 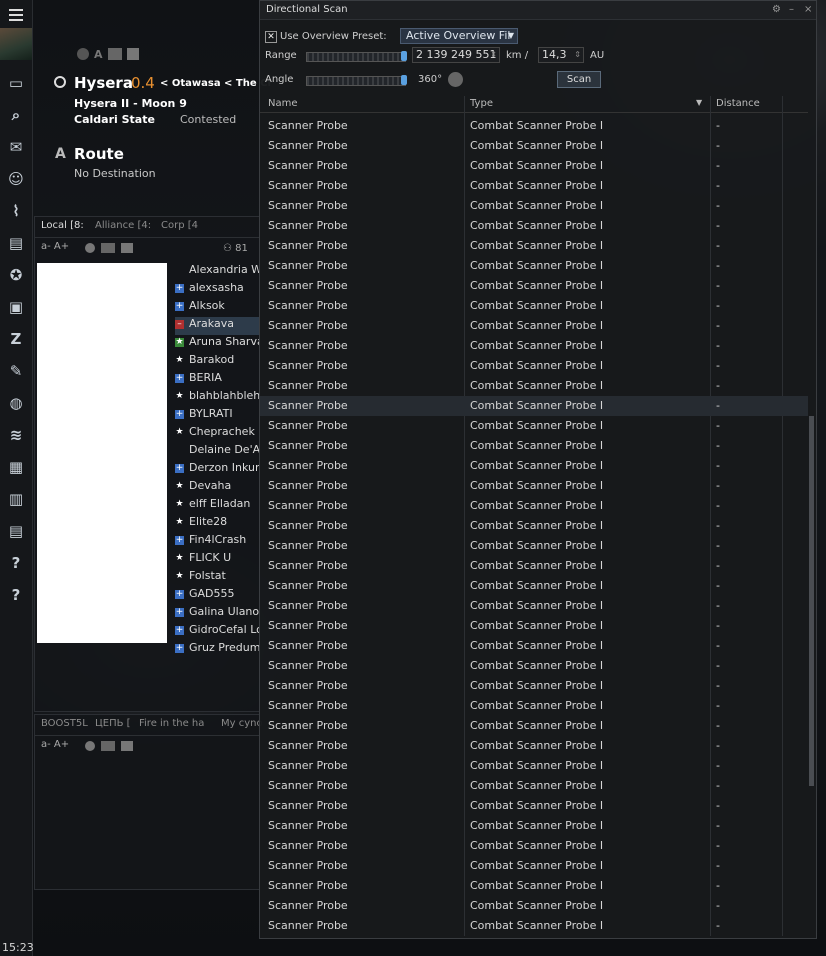 I want to click on column-name: Name, so click(x=283, y=103).